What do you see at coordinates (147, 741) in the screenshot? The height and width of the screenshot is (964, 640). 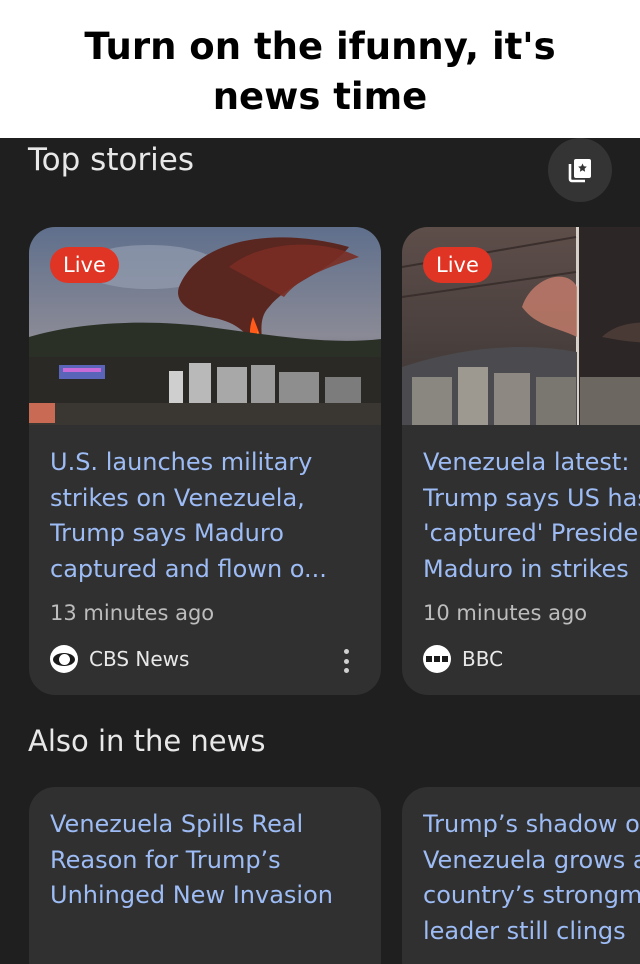 I see `also-in-news-heading: Also in the news` at bounding box center [147, 741].